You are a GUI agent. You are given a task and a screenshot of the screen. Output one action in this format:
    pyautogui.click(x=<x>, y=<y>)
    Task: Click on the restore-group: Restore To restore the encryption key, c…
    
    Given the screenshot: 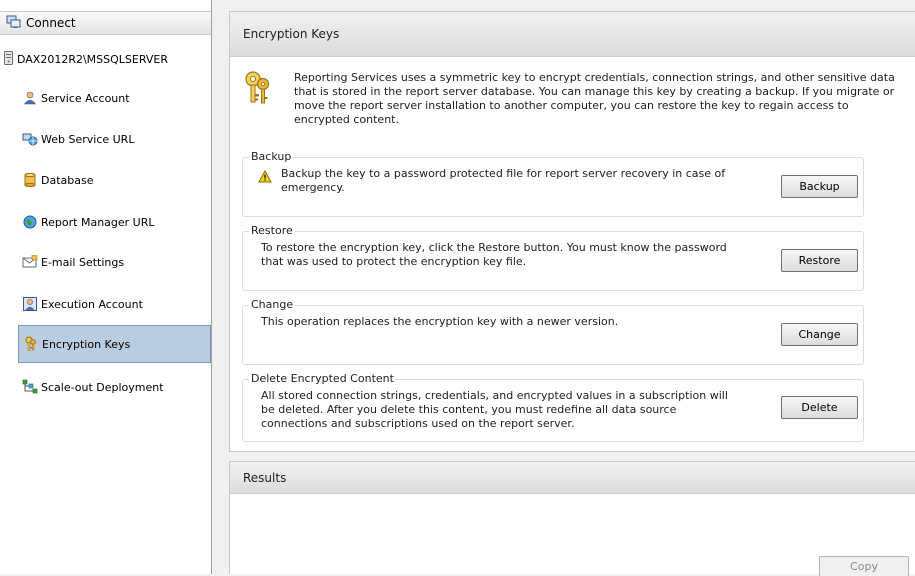 What is the action you would take?
    pyautogui.click(x=553, y=257)
    